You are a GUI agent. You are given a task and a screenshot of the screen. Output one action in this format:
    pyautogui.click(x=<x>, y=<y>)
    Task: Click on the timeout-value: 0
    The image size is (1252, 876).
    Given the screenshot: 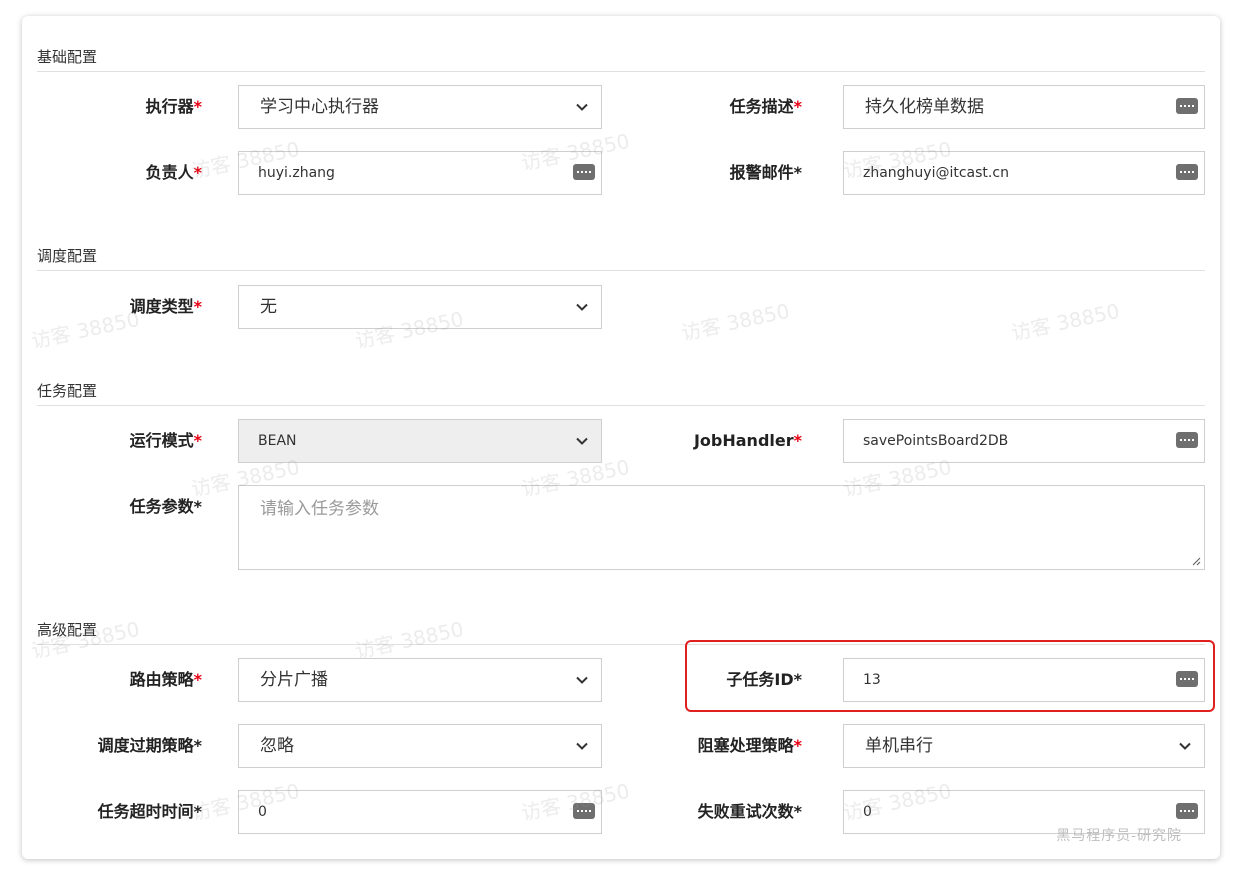 What is the action you would take?
    pyautogui.click(x=262, y=812)
    